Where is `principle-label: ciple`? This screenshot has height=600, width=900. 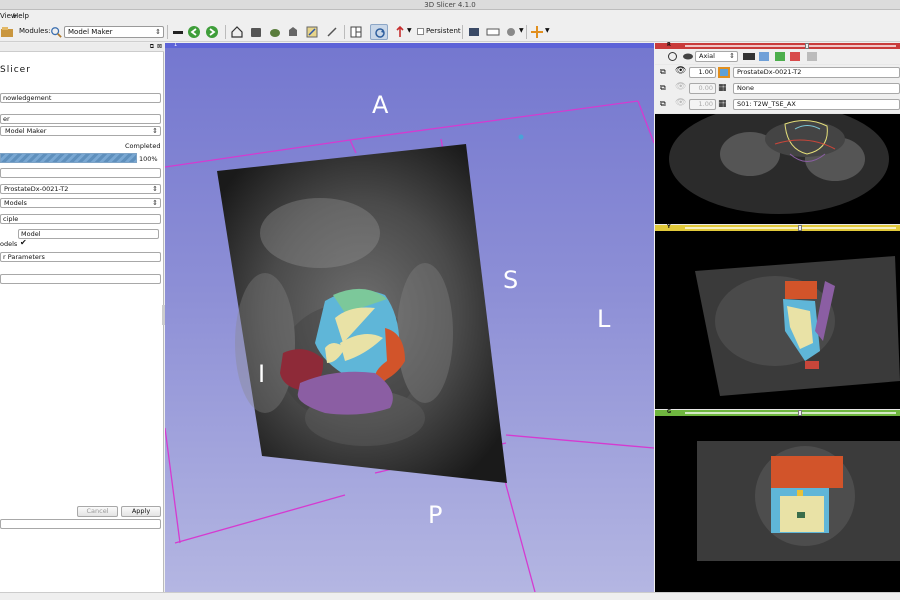
principle-label: ciple is located at coordinates (11, 219).